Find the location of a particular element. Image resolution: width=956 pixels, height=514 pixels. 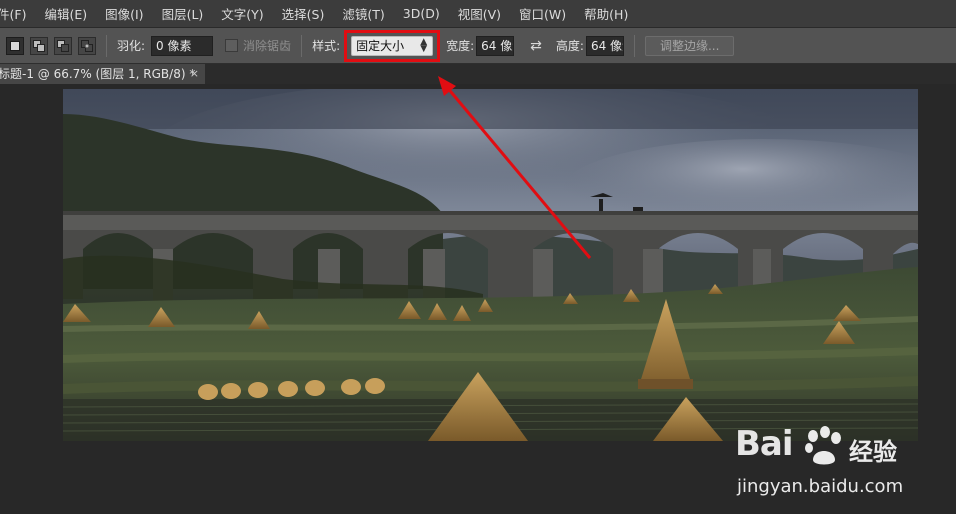

watermark-url: jingyan.baidu.com is located at coordinates (820, 486).